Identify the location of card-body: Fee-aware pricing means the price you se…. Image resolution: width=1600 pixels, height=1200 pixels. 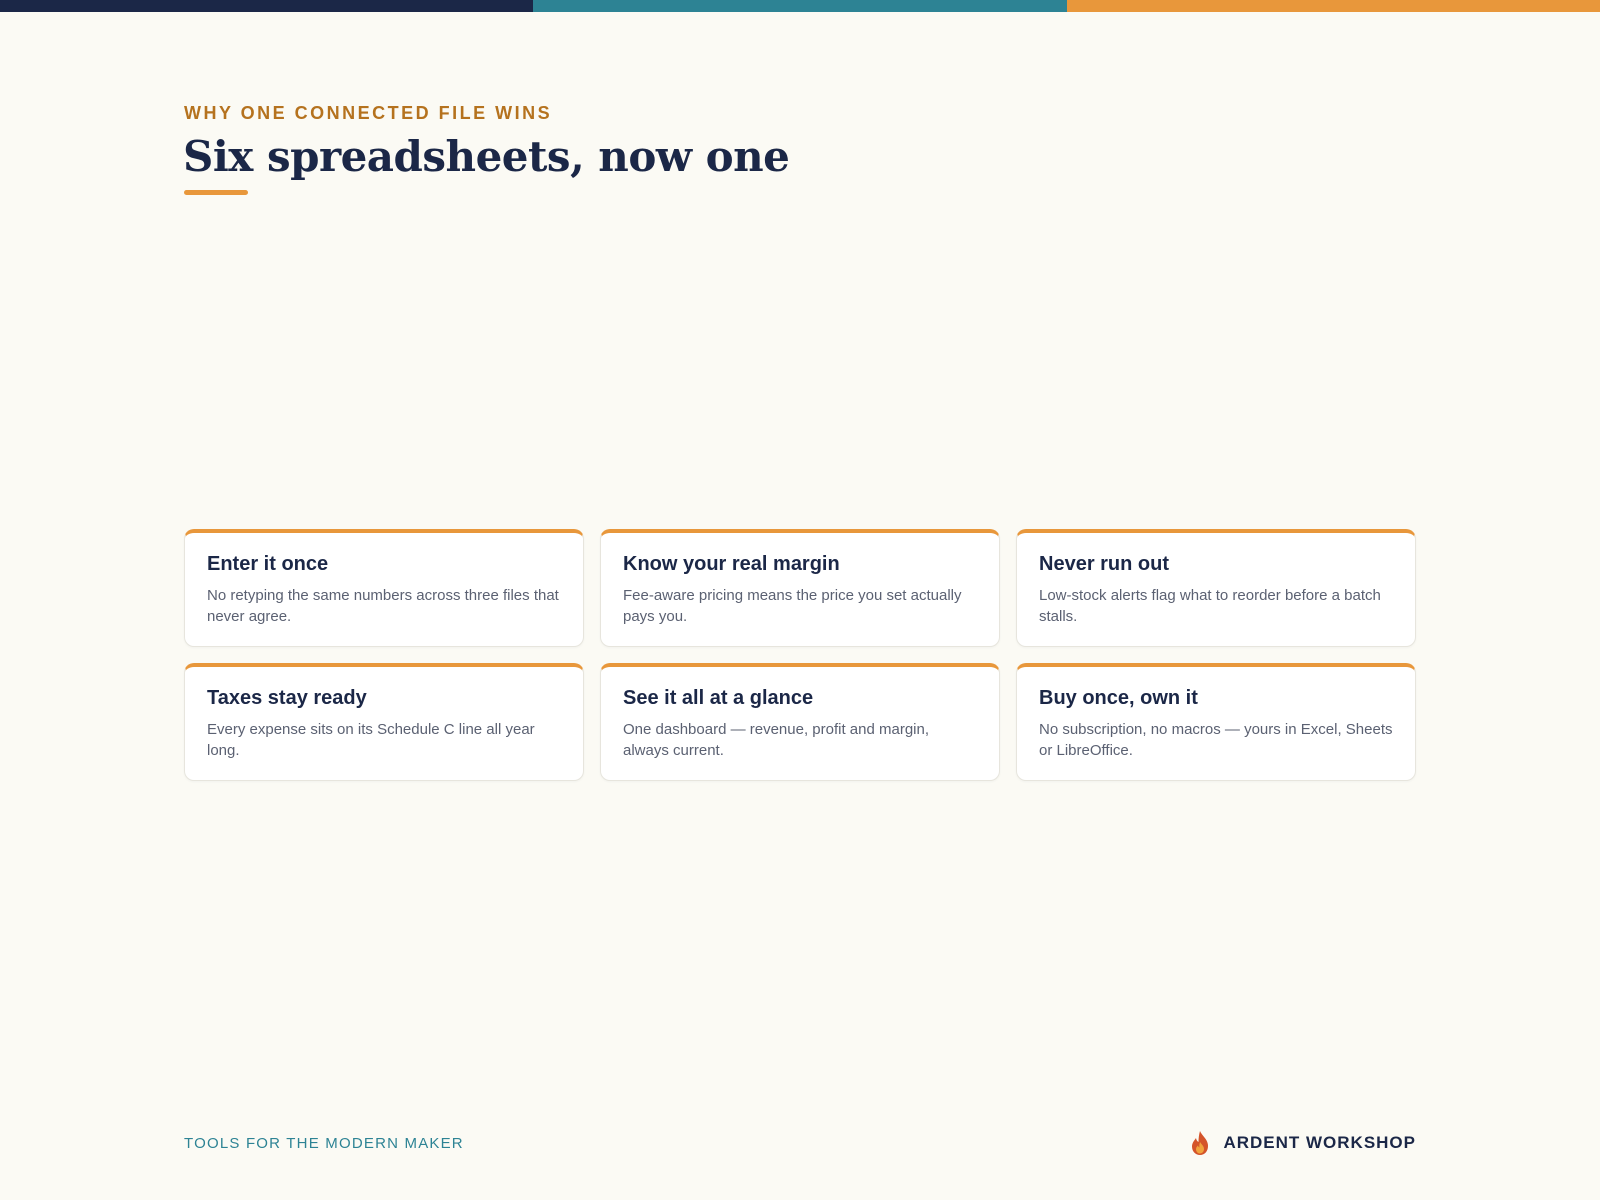
(792, 606).